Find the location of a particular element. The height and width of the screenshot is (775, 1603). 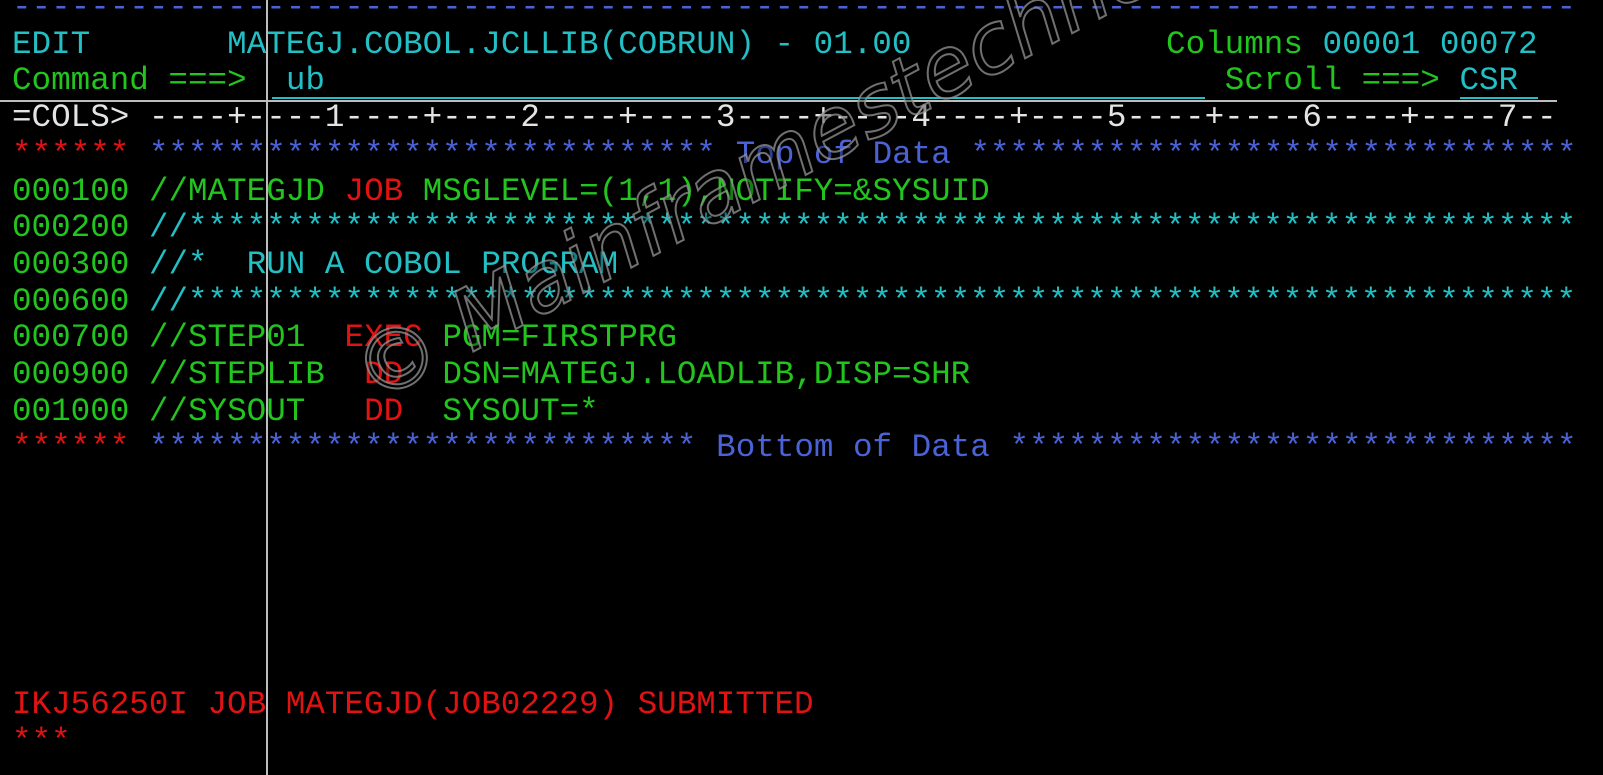

columns-value: 00001 00072 is located at coordinates (1430, 44).